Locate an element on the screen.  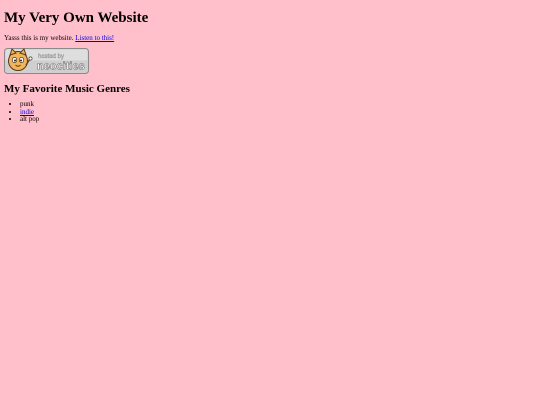
genre-item-punk: punk is located at coordinates (278, 104).